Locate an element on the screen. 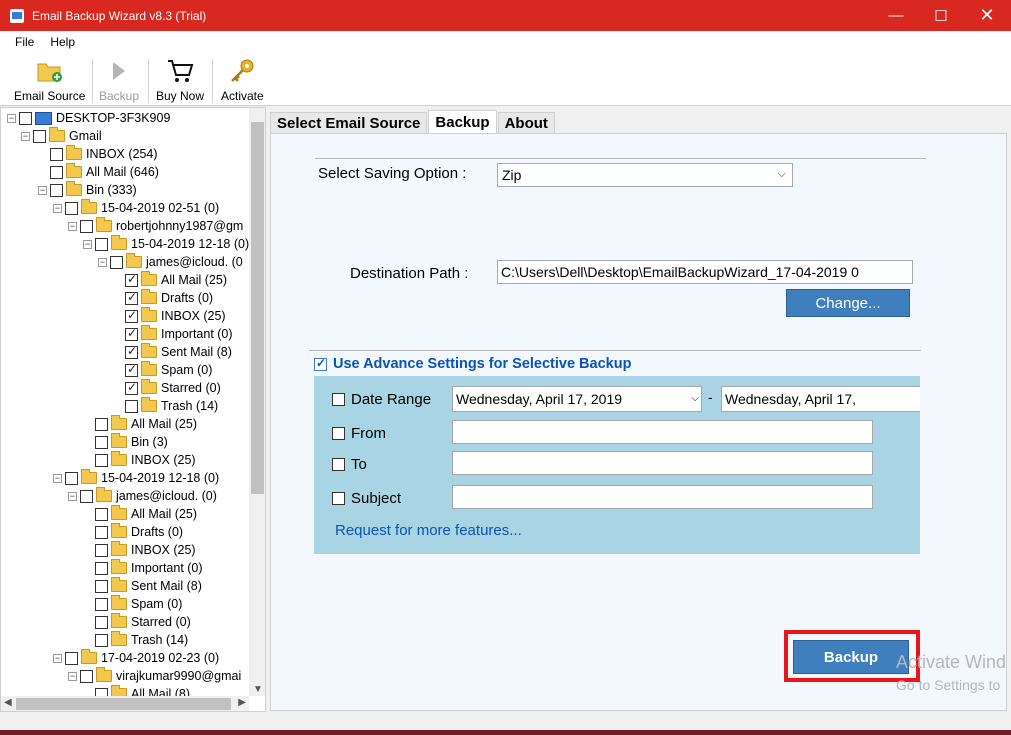 The width and height of the screenshot is (1011, 735). tree-node: Spam (0) is located at coordinates (162, 370).